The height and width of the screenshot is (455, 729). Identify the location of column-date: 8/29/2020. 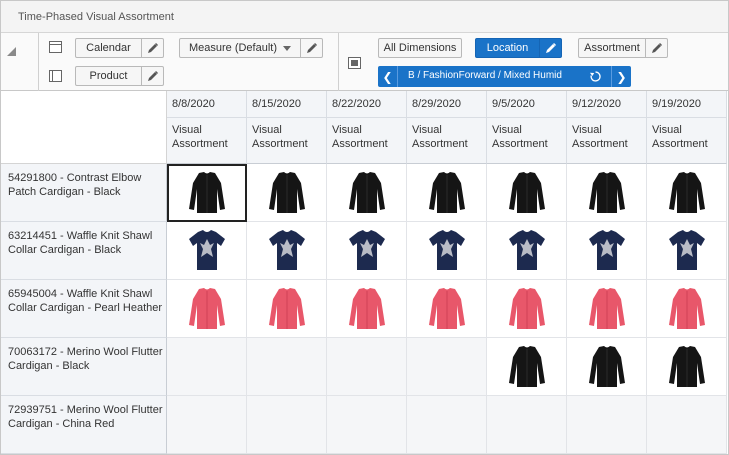
(436, 104).